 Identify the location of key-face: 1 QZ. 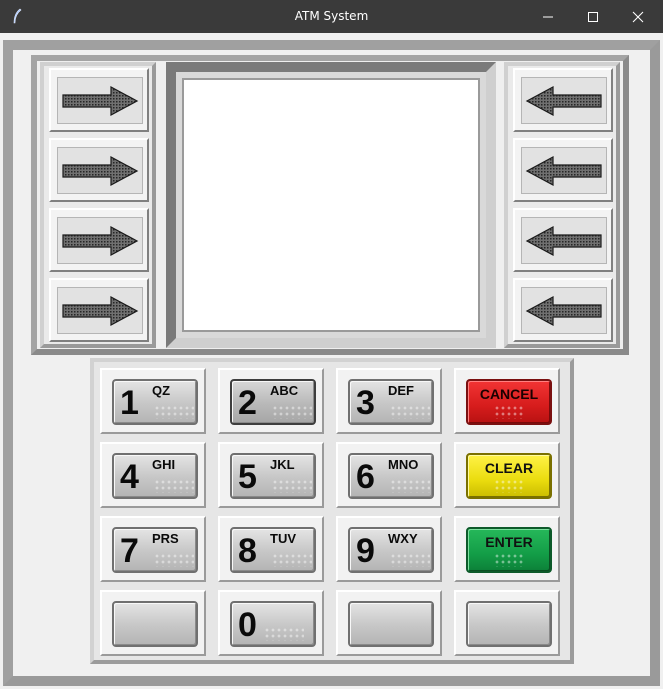
(155, 402).